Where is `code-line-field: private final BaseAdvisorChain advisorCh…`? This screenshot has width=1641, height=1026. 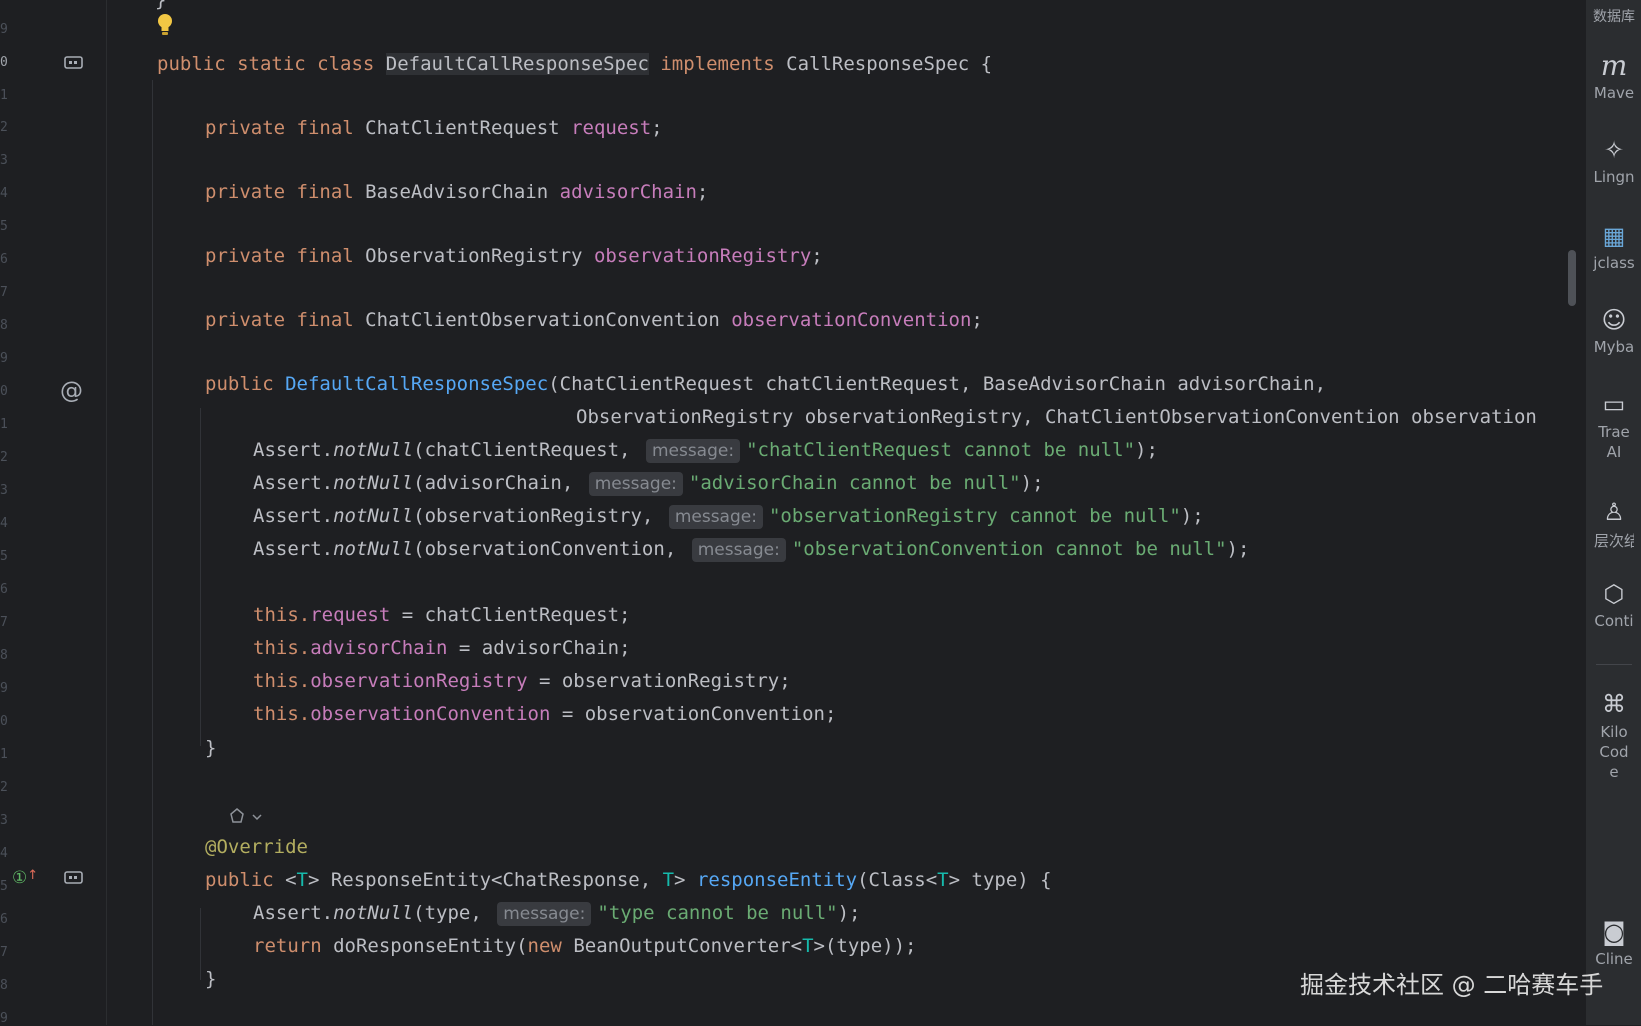
code-line-field: private final BaseAdvisorChain advisorCh… is located at coordinates (456, 192).